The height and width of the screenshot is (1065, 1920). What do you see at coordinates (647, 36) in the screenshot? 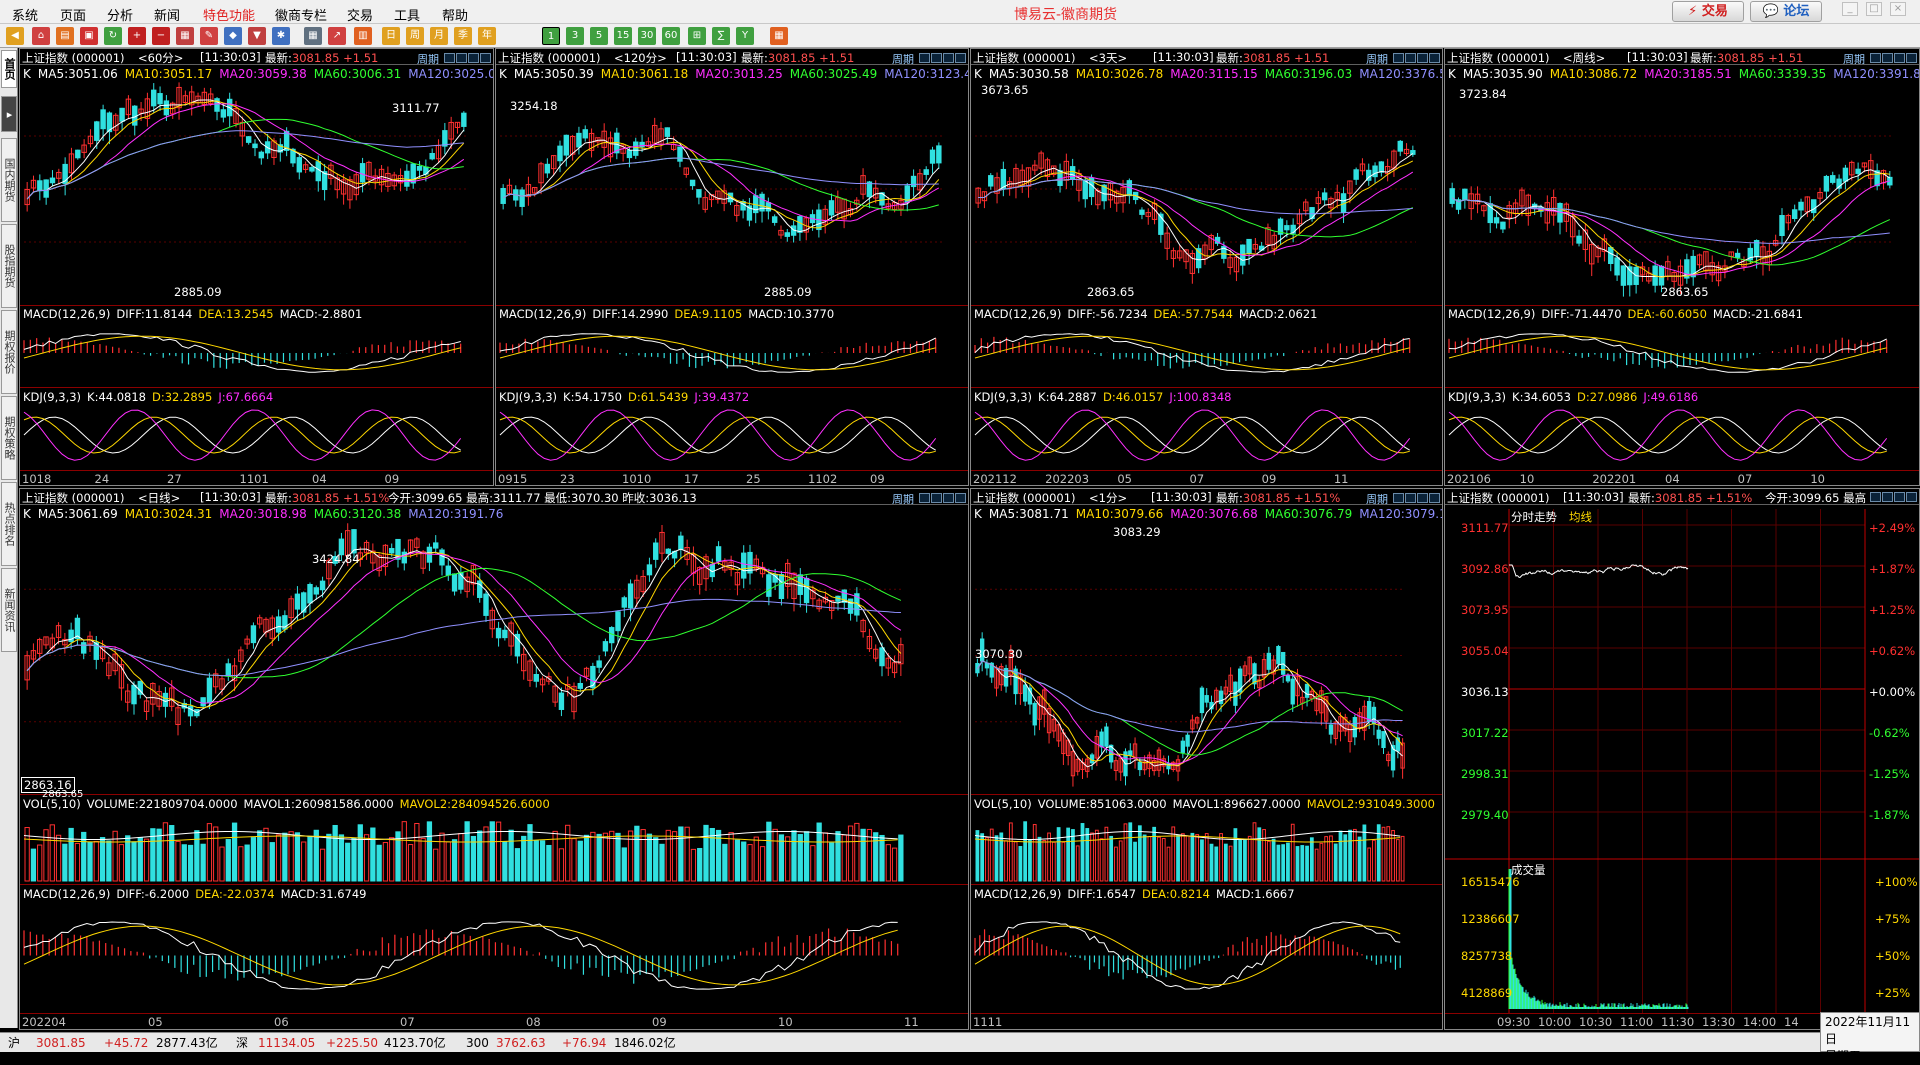
I see `period-30min: 30` at bounding box center [647, 36].